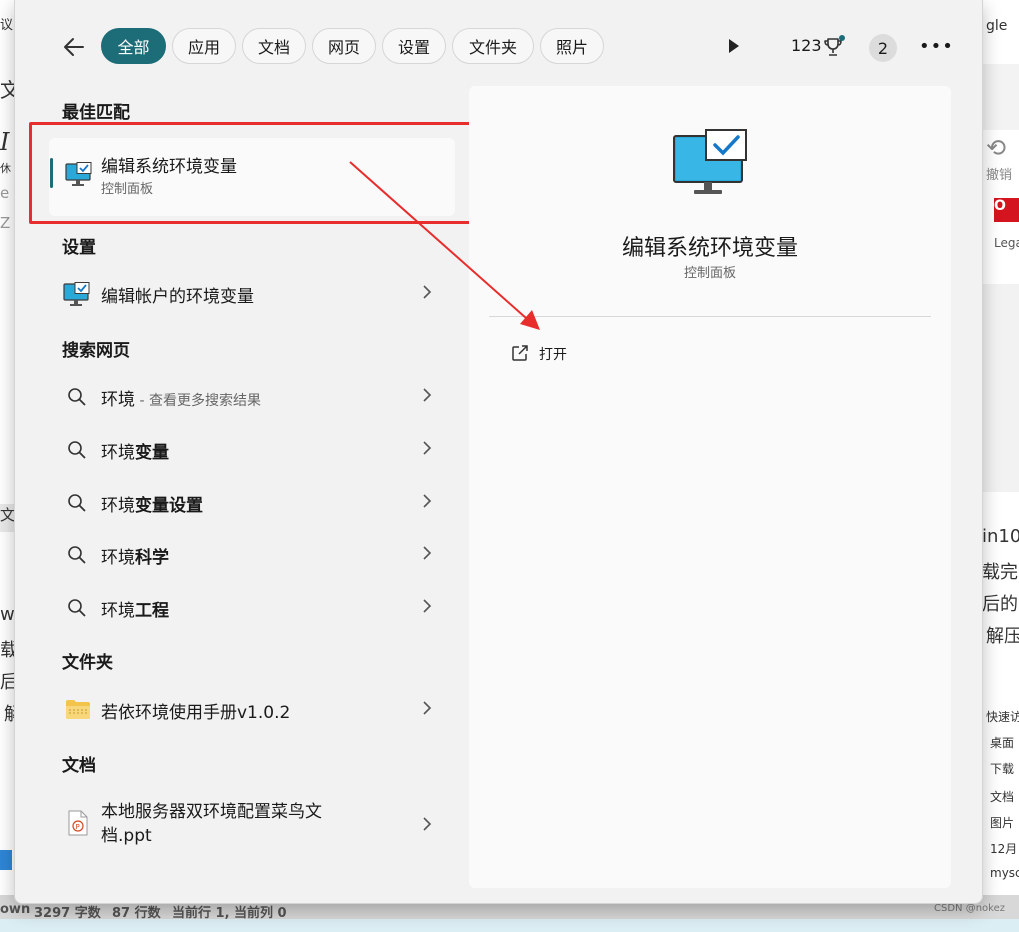  Describe the element at coordinates (5, 193) in the screenshot. I see `bg-fragment: e` at that location.